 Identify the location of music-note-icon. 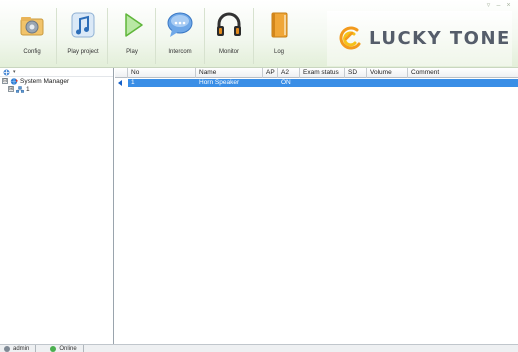
(83, 25).